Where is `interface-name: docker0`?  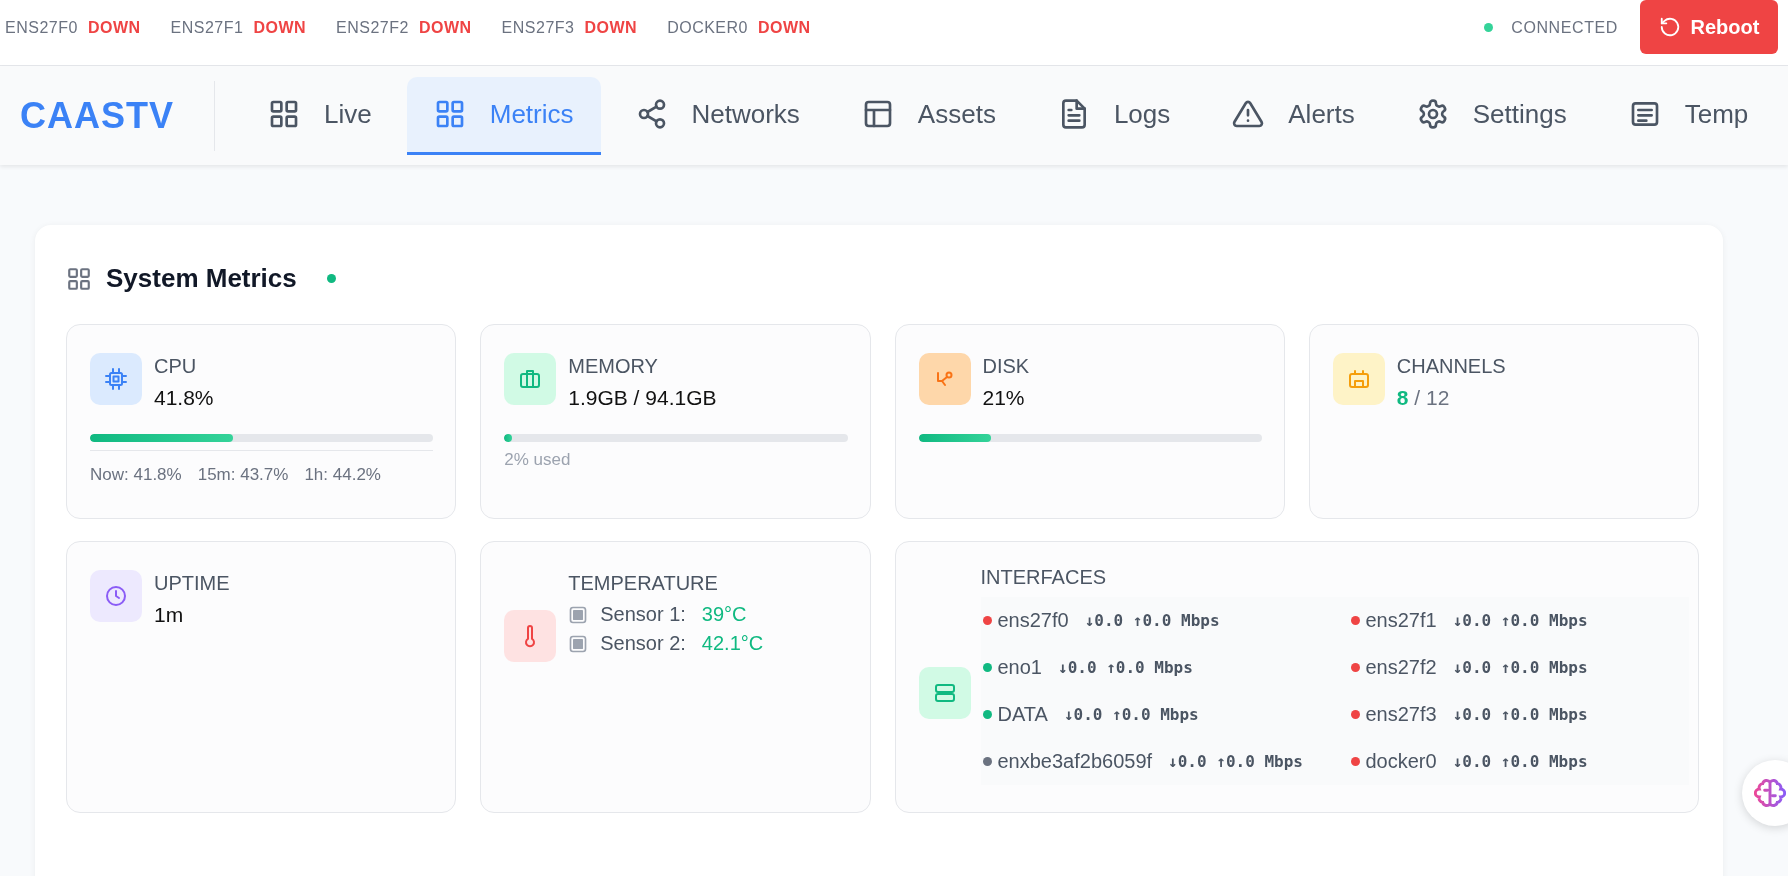 interface-name: docker0 is located at coordinates (1401, 761).